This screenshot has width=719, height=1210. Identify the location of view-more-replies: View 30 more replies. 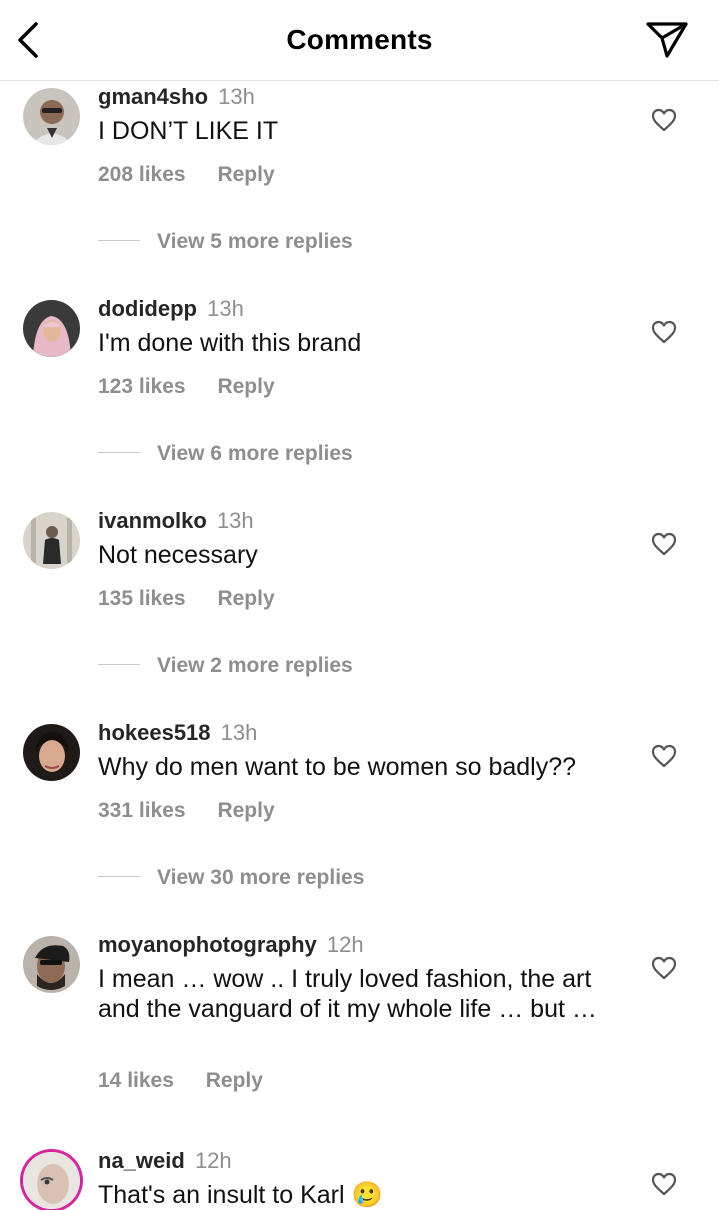
(231, 878).